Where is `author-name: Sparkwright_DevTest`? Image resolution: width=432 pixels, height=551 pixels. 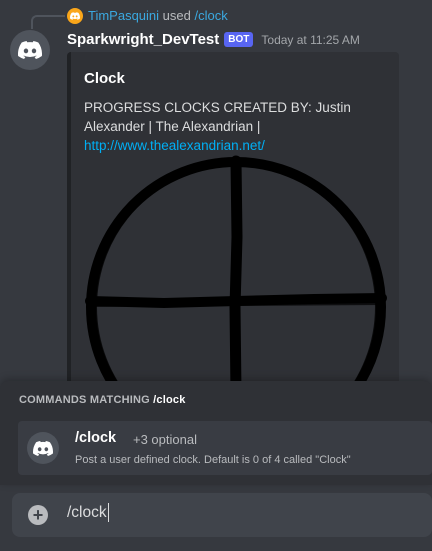
author-name: Sparkwright_DevTest is located at coordinates (143, 39).